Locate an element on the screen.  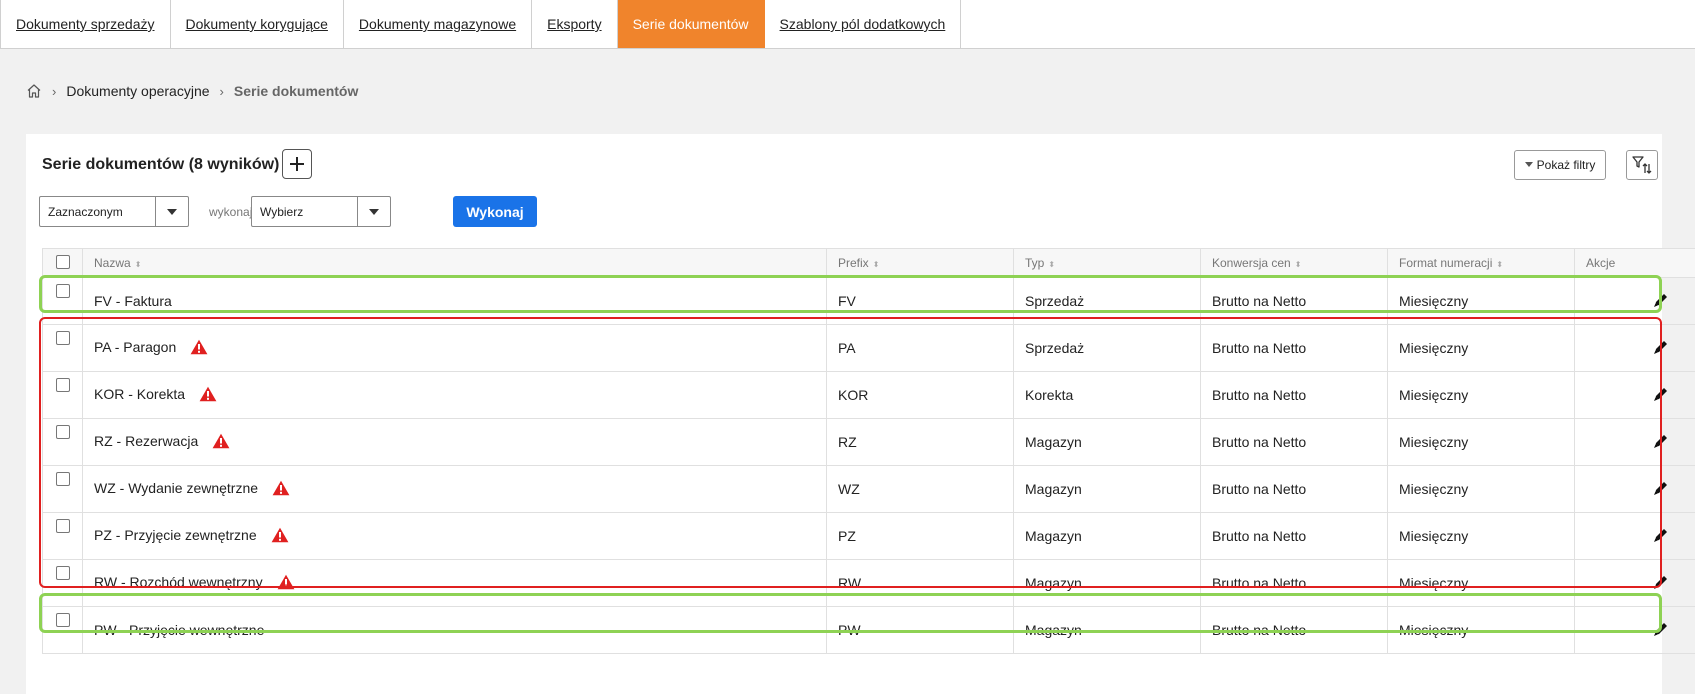
cell-prefix: PA is located at coordinates (920, 348).